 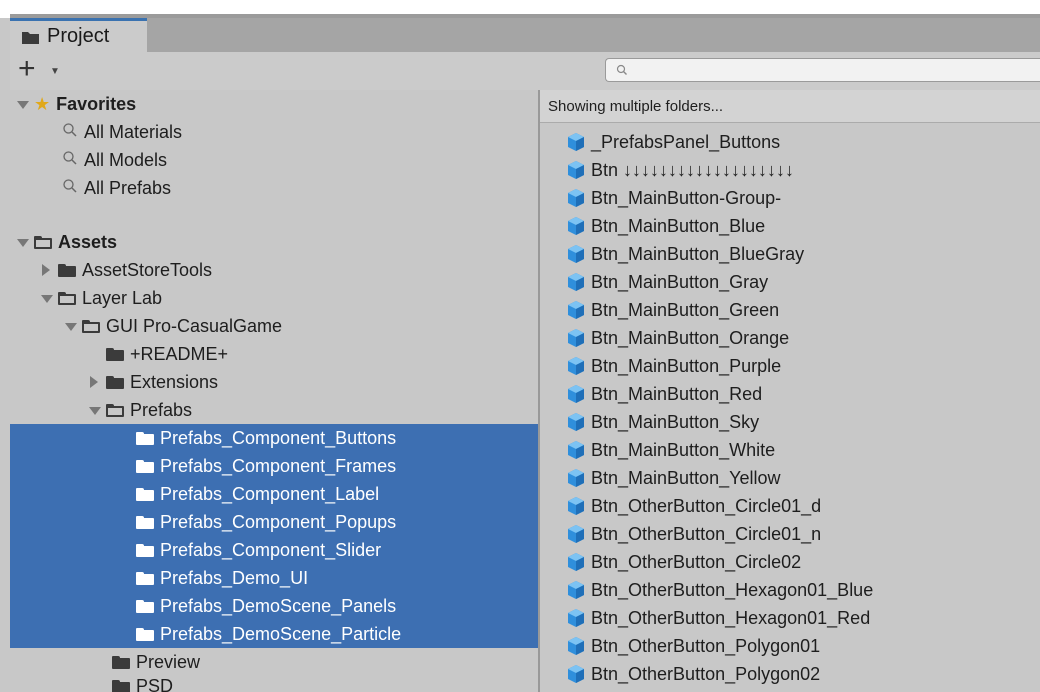 I want to click on asset-item: Btn_OtherButton_Circle02, so click(x=683, y=562).